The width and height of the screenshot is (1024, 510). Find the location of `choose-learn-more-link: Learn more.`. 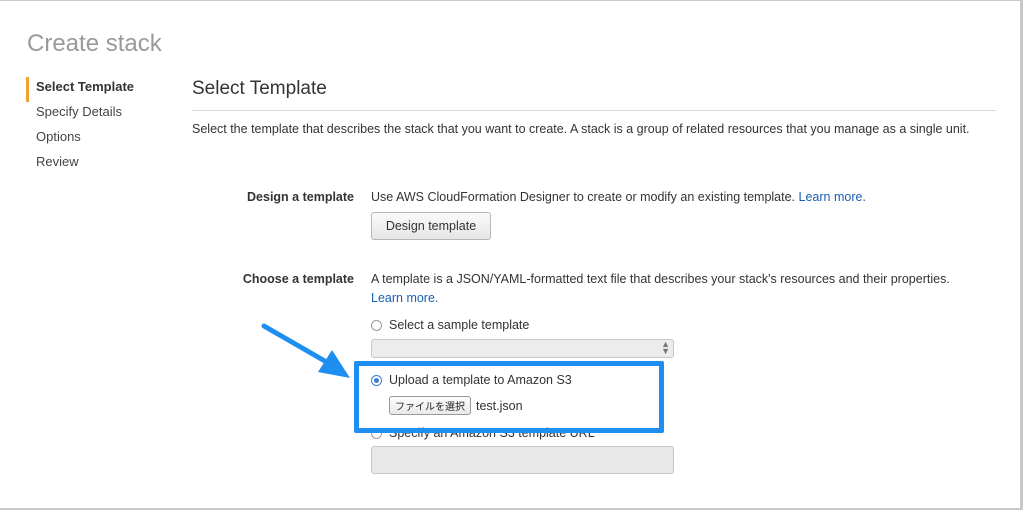

choose-learn-more-link: Learn more. is located at coordinates (681, 298).